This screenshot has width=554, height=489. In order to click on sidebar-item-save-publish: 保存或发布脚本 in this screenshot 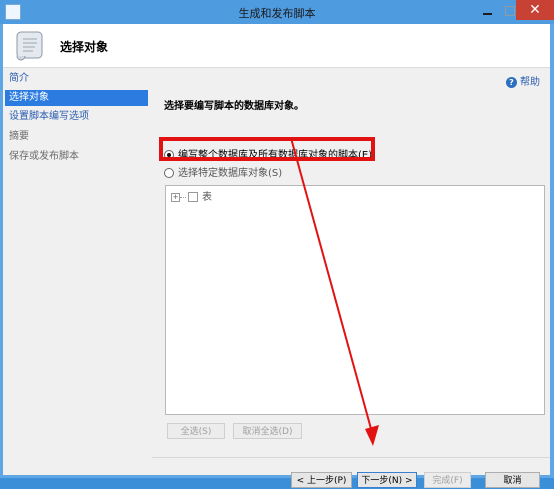, I will do `click(44, 156)`.